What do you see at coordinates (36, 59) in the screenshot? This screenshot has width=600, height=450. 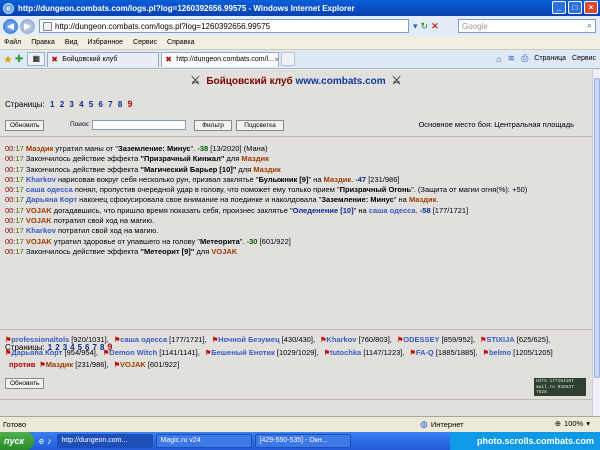 I see `quick-tabs-icon: ▦` at bounding box center [36, 59].